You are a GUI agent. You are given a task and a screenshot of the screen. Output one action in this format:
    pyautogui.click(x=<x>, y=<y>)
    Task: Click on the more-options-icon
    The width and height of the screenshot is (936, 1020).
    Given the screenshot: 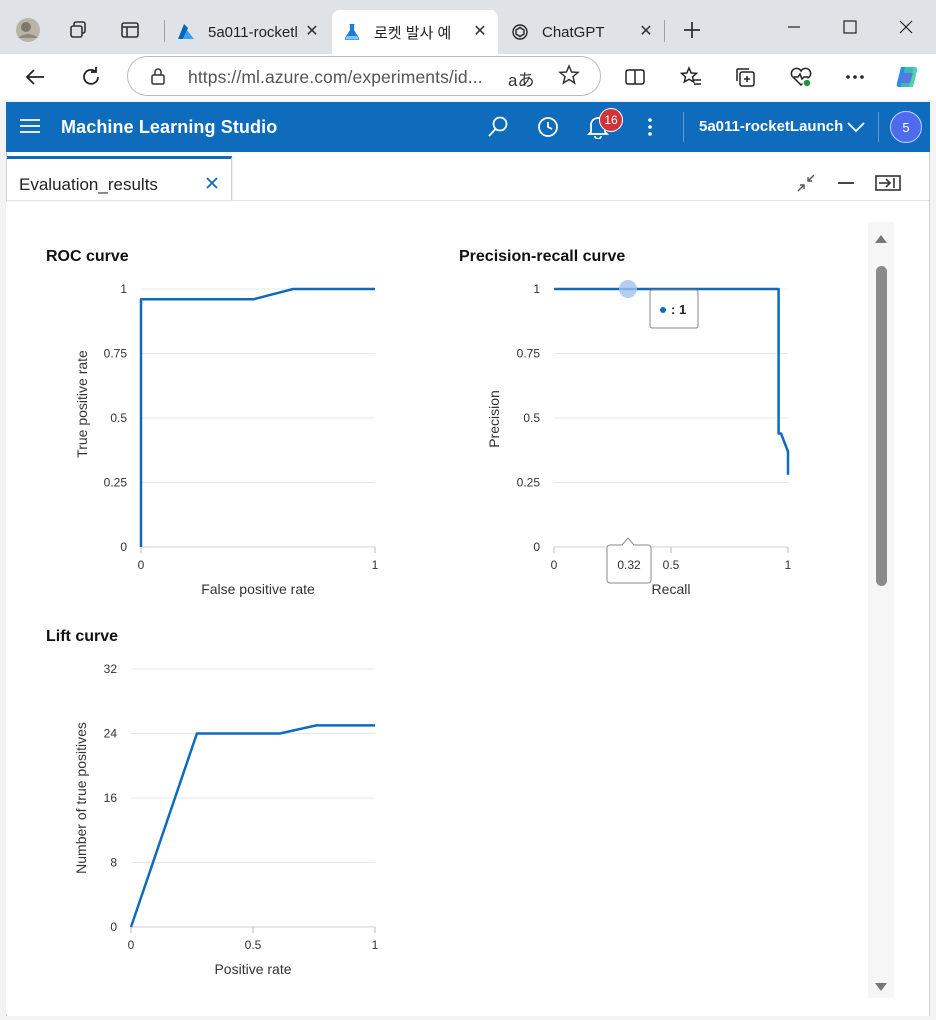 What is the action you would take?
    pyautogui.click(x=855, y=77)
    